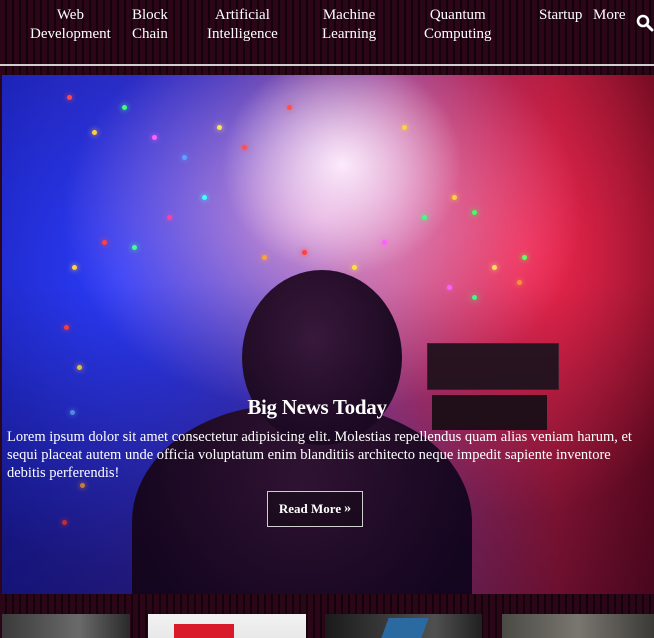 This screenshot has width=654, height=638. I want to click on nav-item-label-line2: Computing, so click(458, 34).